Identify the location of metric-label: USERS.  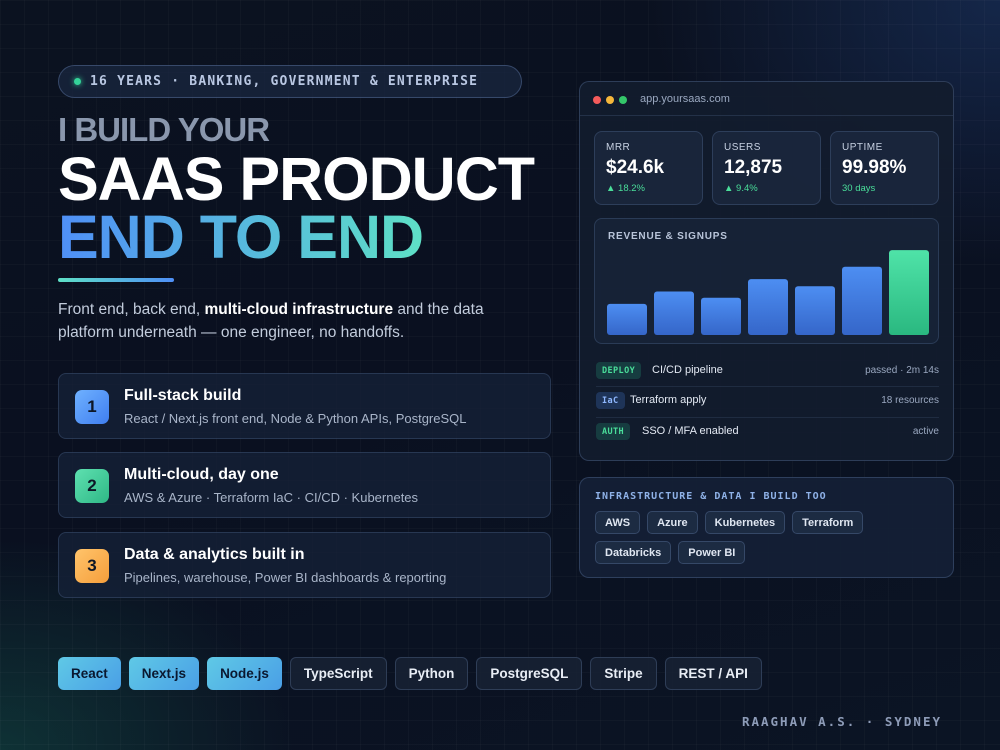
(742, 147).